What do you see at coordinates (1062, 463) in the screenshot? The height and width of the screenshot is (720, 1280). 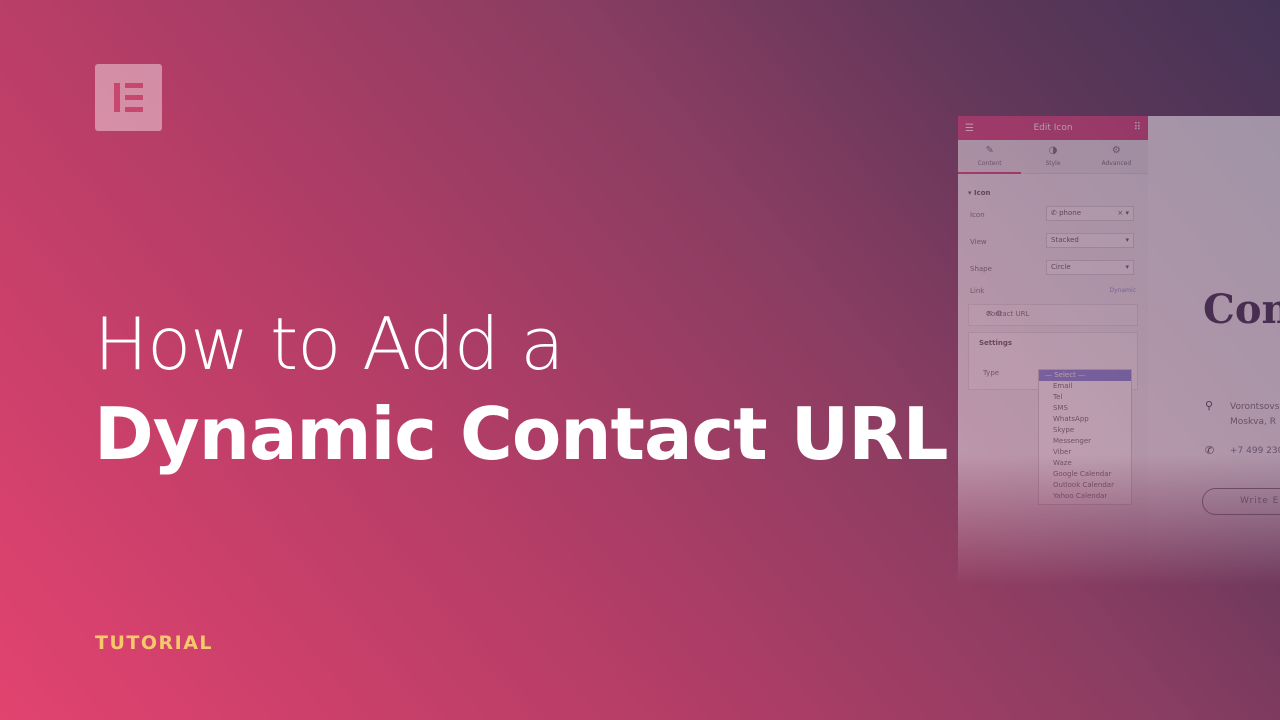 I see `type-option: Waze` at bounding box center [1062, 463].